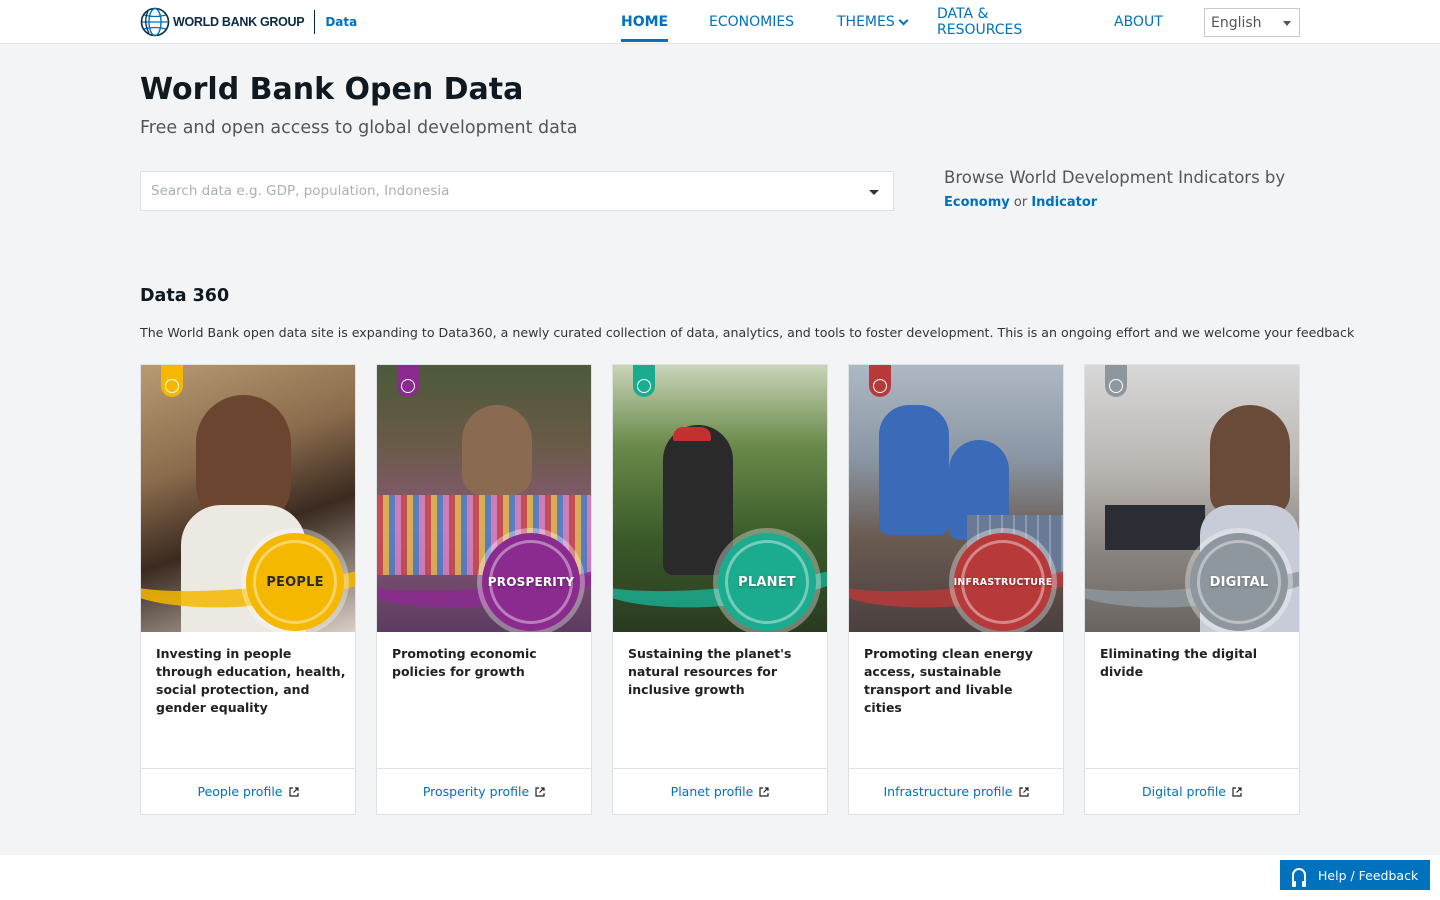 This screenshot has height=900, width=1440. What do you see at coordinates (645, 22) in the screenshot?
I see `nav-home: HOME` at bounding box center [645, 22].